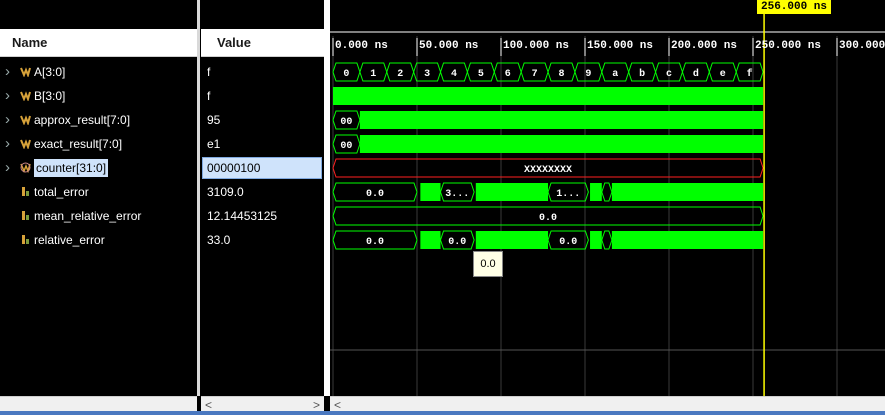  Describe the element at coordinates (862, 46) in the screenshot. I see `time-tick-label: 300.000` at that location.